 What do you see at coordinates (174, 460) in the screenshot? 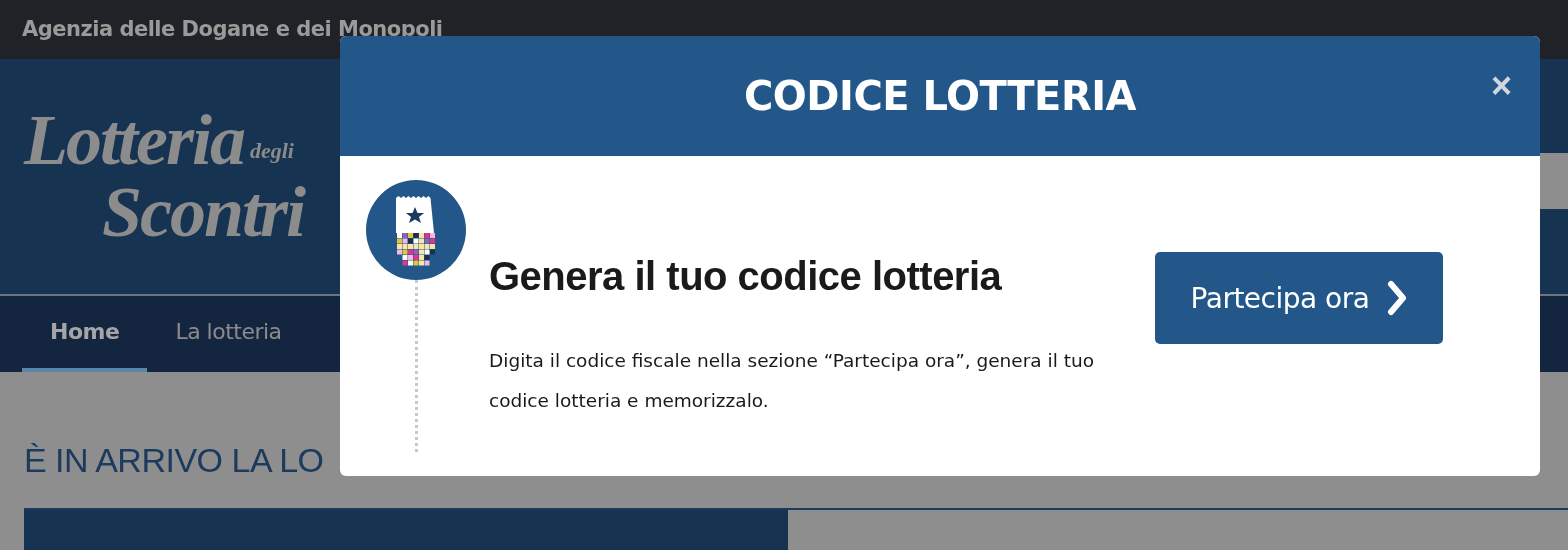
I see `page-heading: È IN ARRIVO LA LO` at bounding box center [174, 460].